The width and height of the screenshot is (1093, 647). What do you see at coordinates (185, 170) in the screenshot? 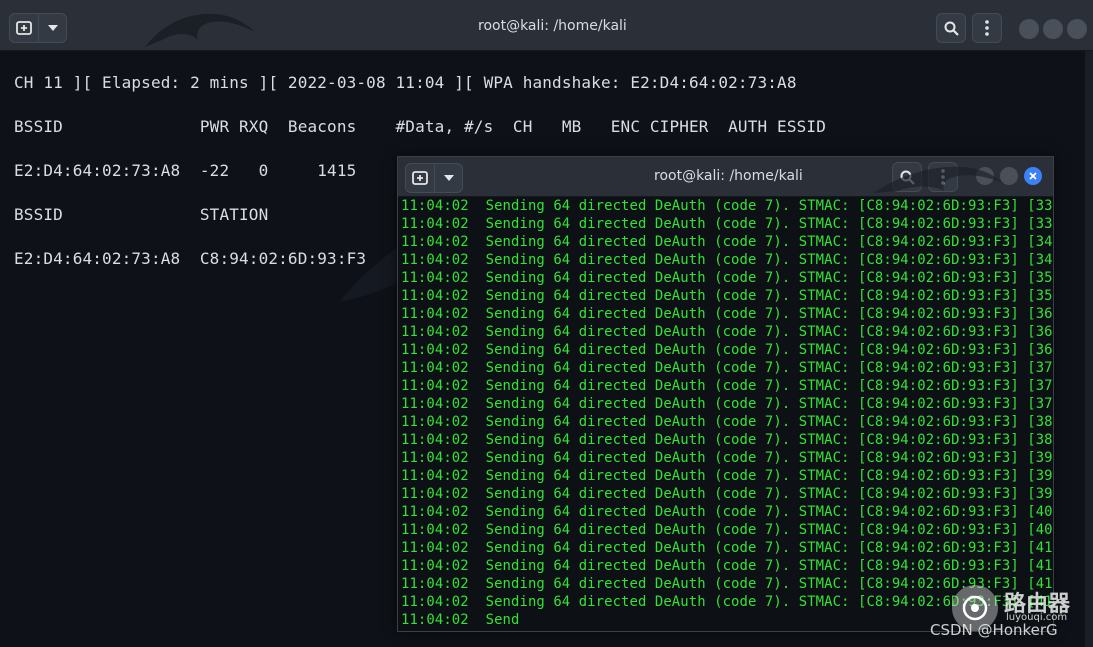
I see `ap-table-row: E2:D4:64:02:73:A8 -22 0 1415` at bounding box center [185, 170].